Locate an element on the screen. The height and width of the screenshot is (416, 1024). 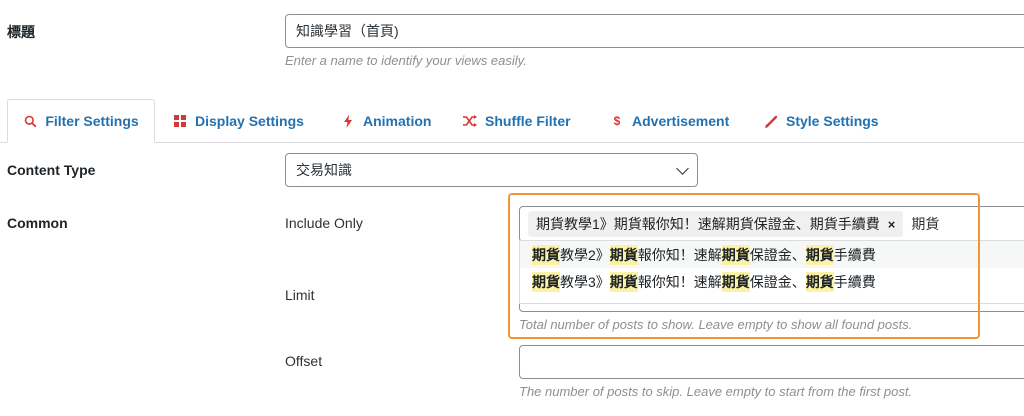
search-icon is located at coordinates (30, 121).